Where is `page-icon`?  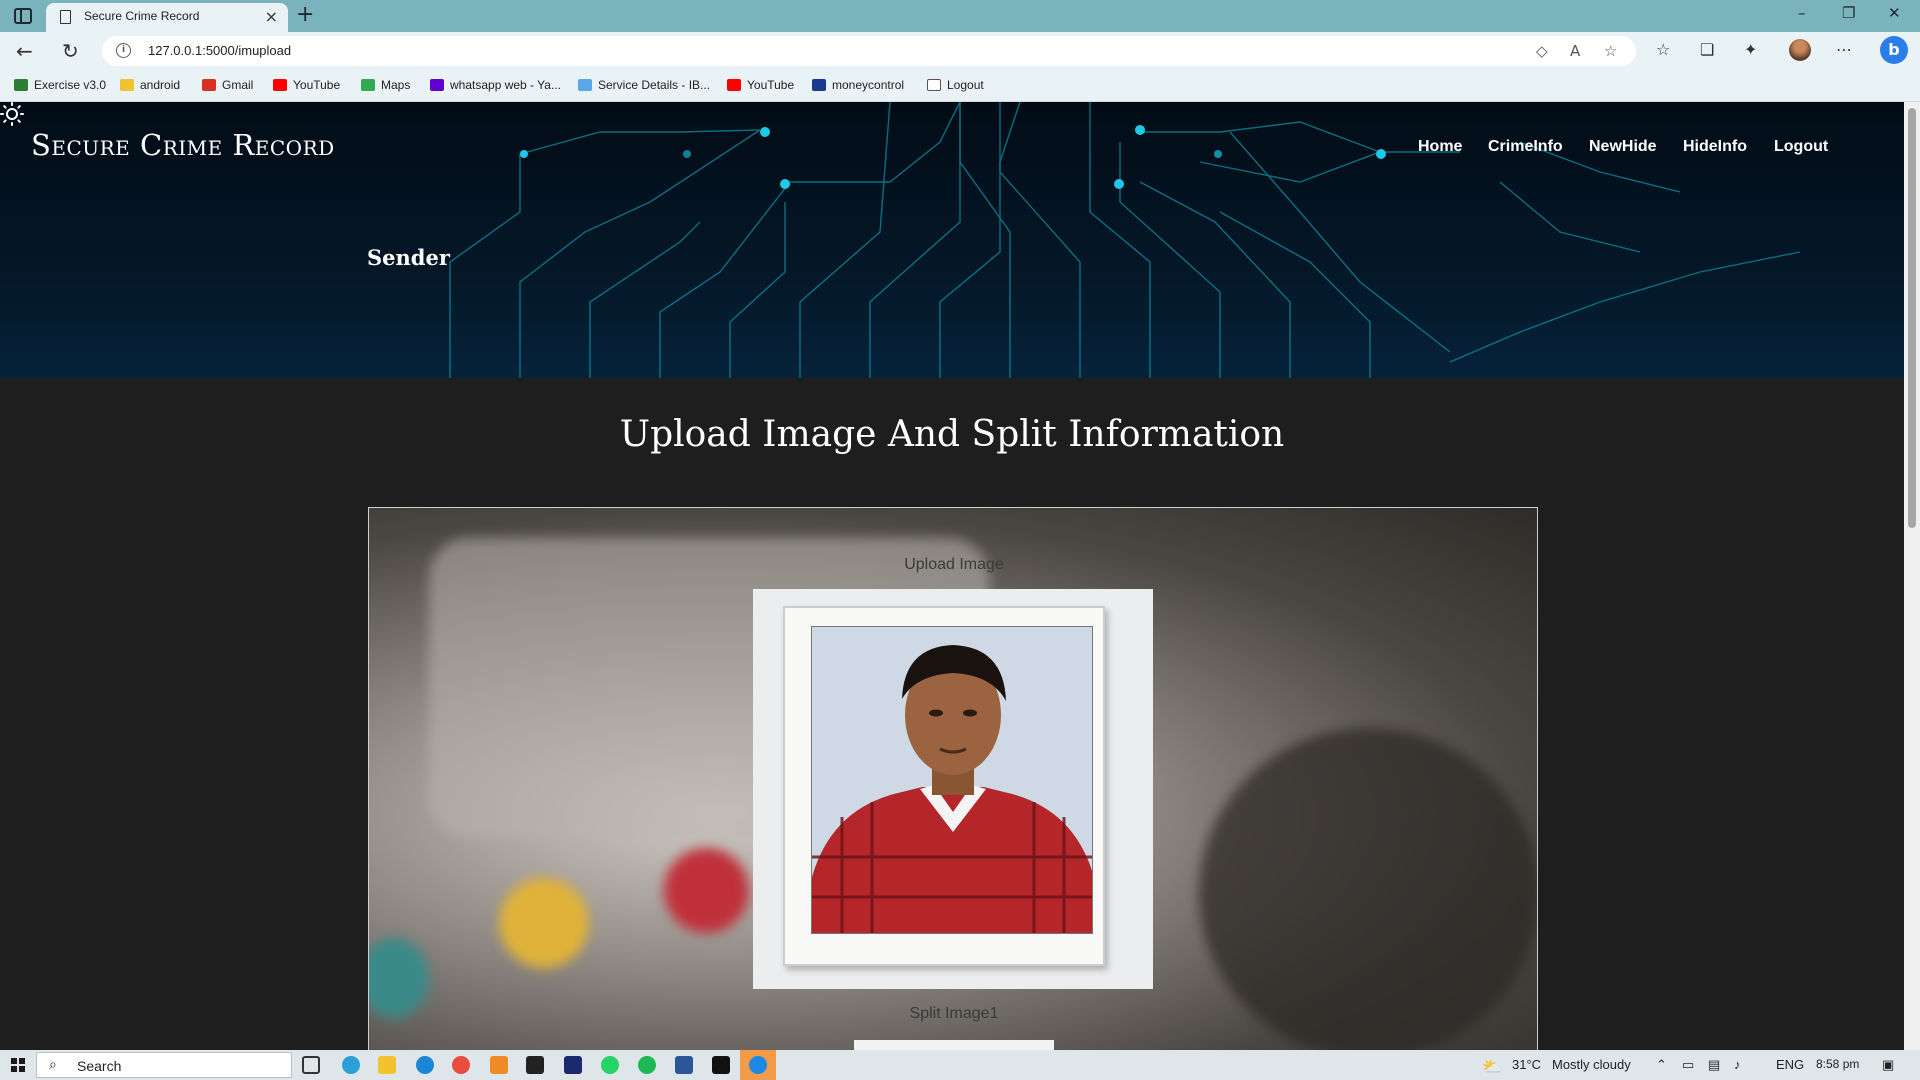 page-icon is located at coordinates (934, 85).